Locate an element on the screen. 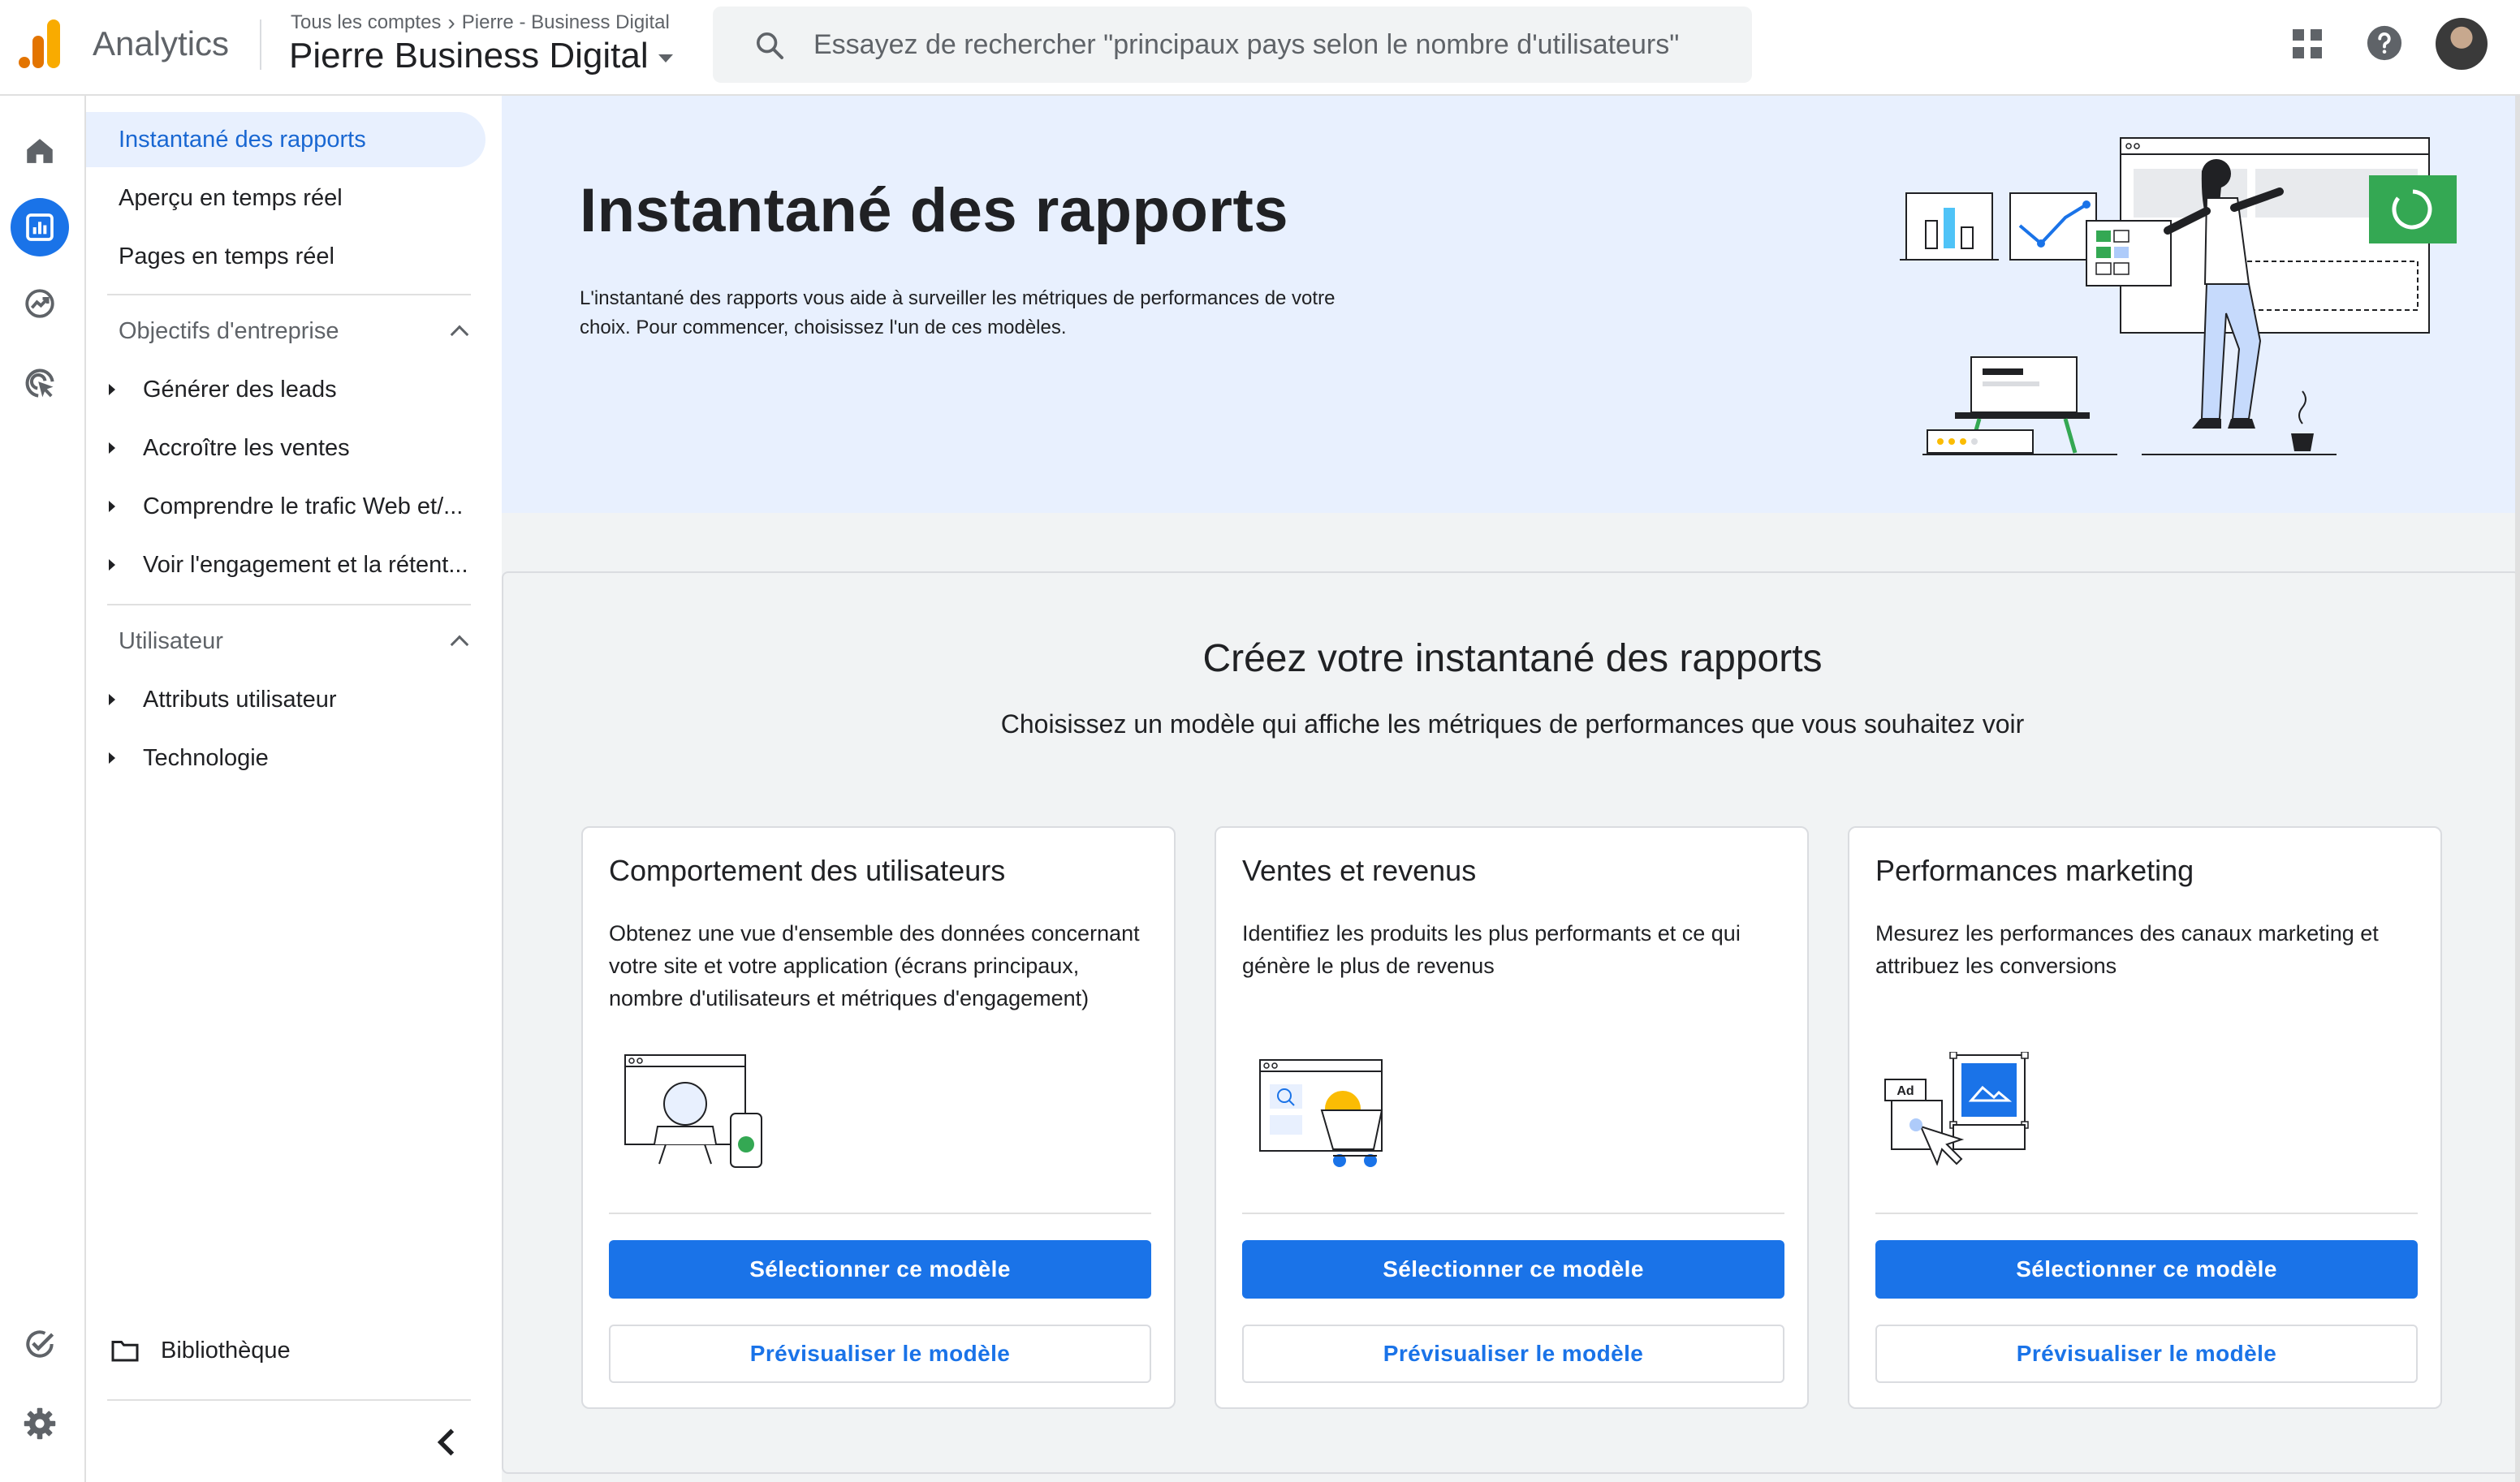 The width and height of the screenshot is (2520, 1482). rail-home is located at coordinates (40, 151).